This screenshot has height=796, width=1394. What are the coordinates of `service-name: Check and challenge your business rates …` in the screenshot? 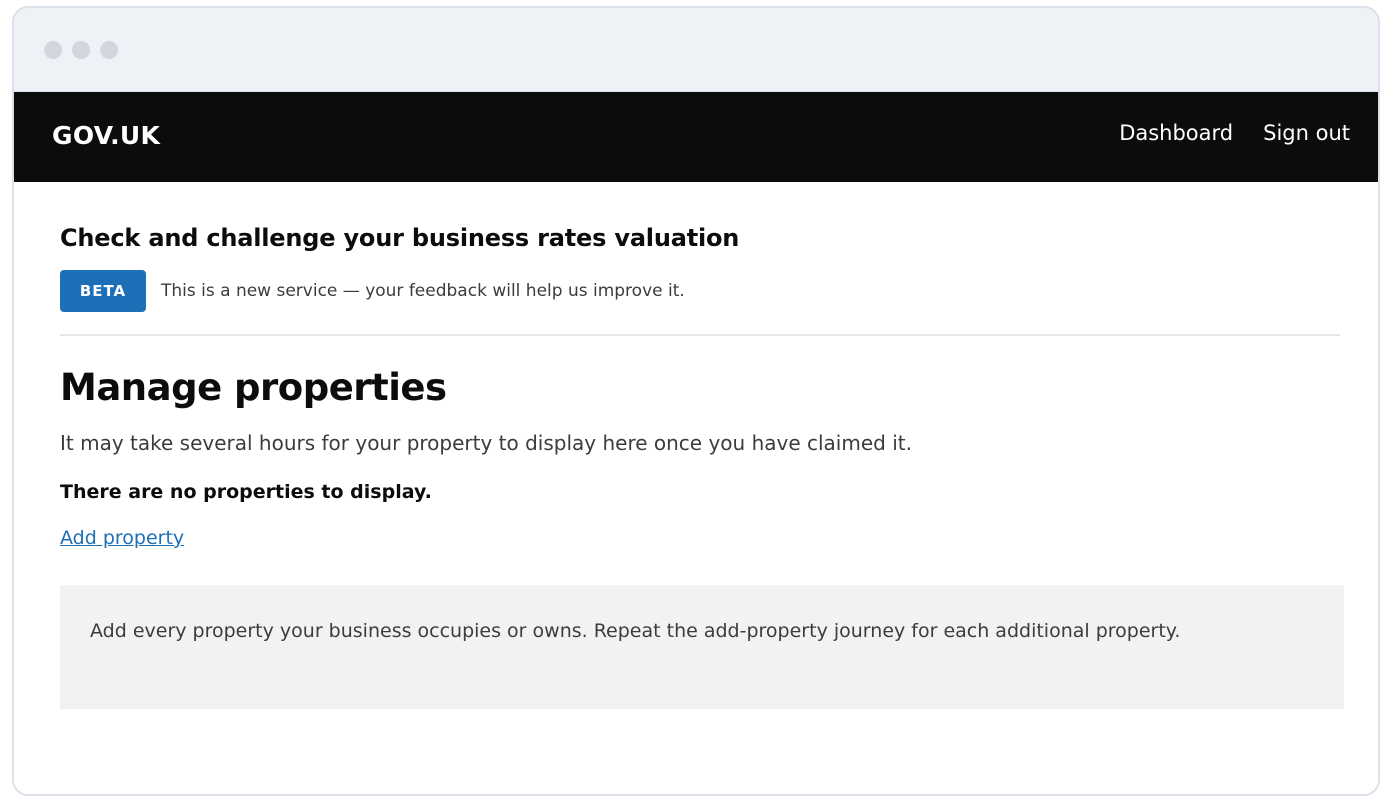 It's located at (400, 238).